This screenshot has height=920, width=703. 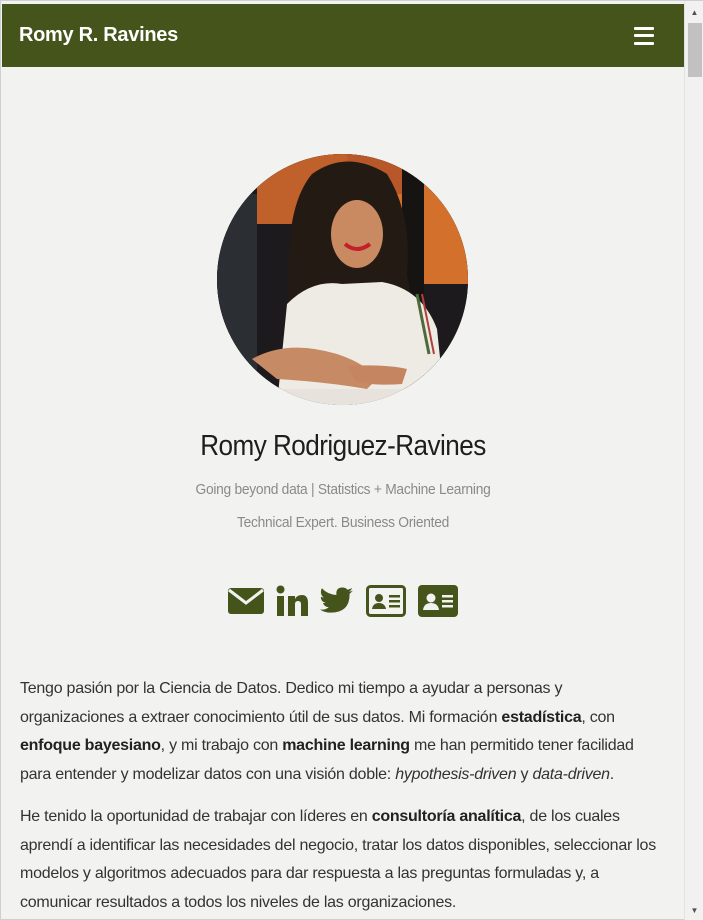 What do you see at coordinates (644, 35) in the screenshot?
I see `hamburger-menu-icon` at bounding box center [644, 35].